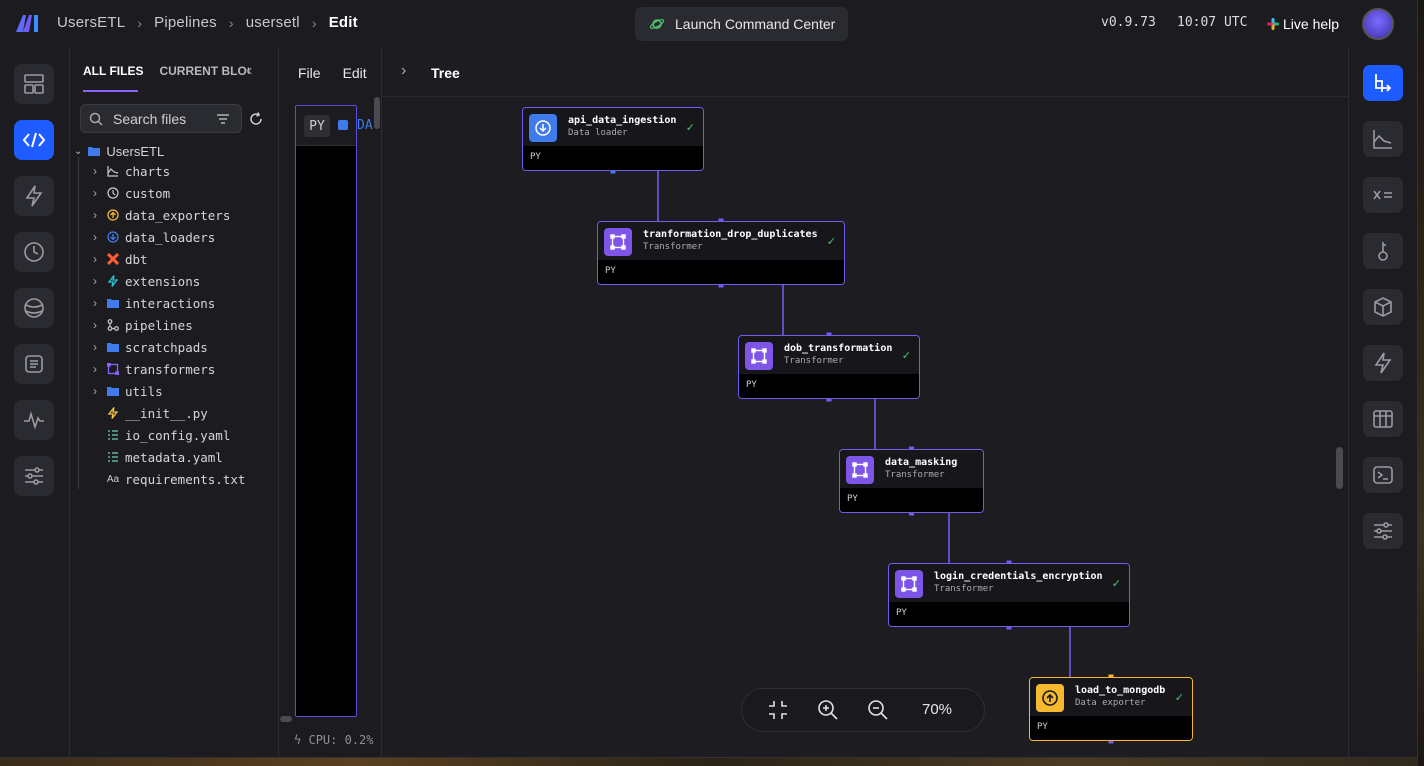 The height and width of the screenshot is (766, 1424). I want to click on nav-settings-button, so click(34, 476).